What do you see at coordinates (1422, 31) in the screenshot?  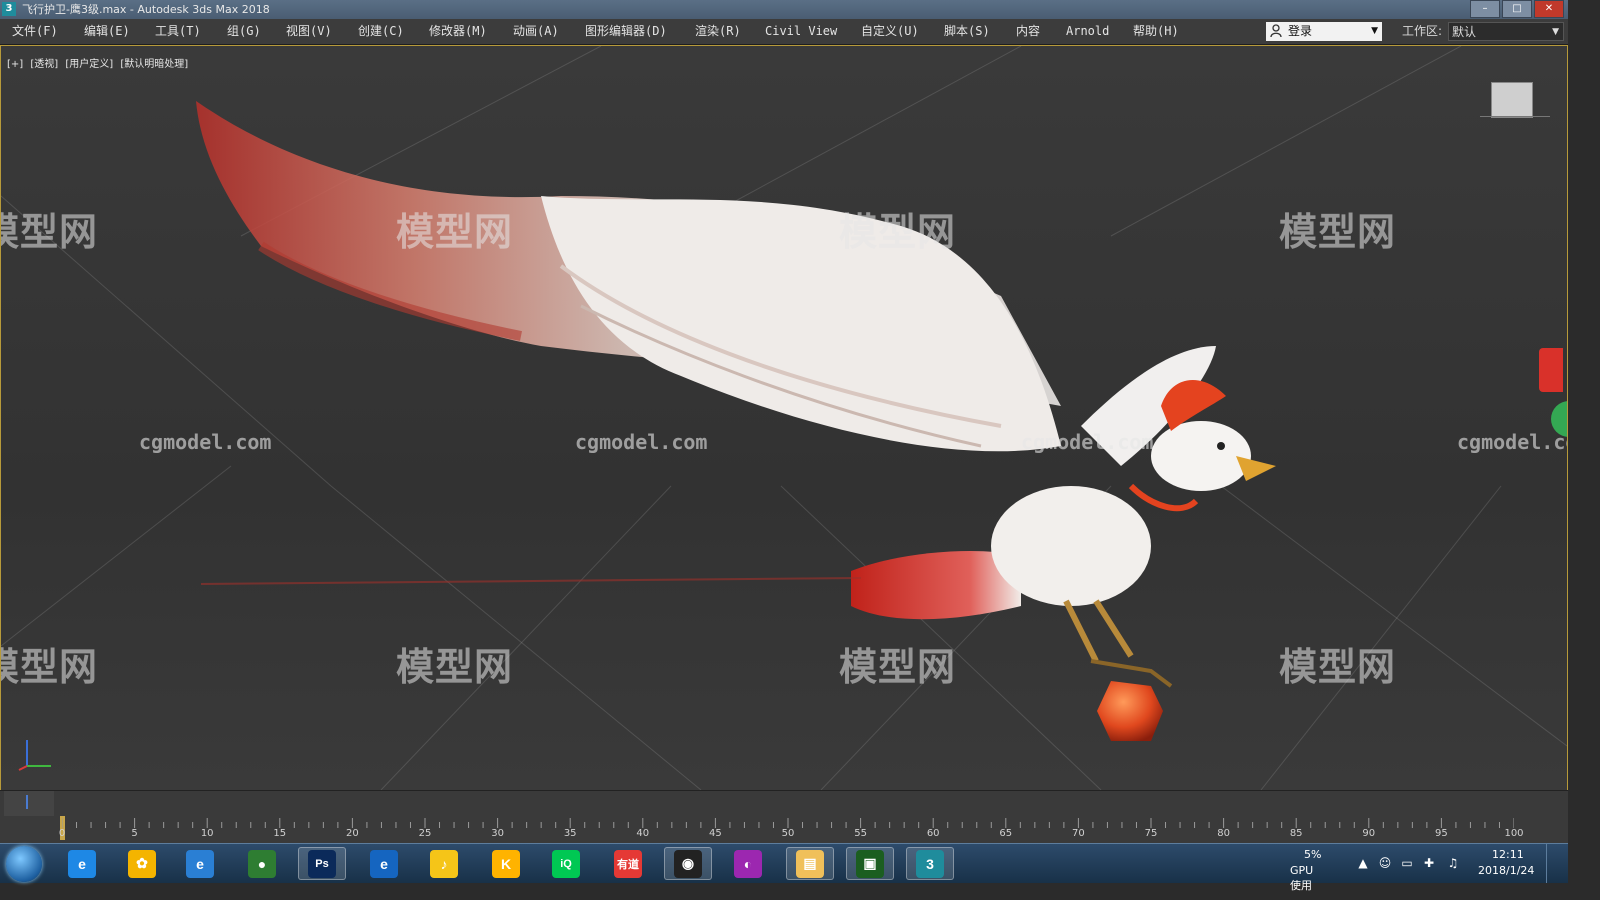 I see `workspace-label: 工作区:` at bounding box center [1422, 31].